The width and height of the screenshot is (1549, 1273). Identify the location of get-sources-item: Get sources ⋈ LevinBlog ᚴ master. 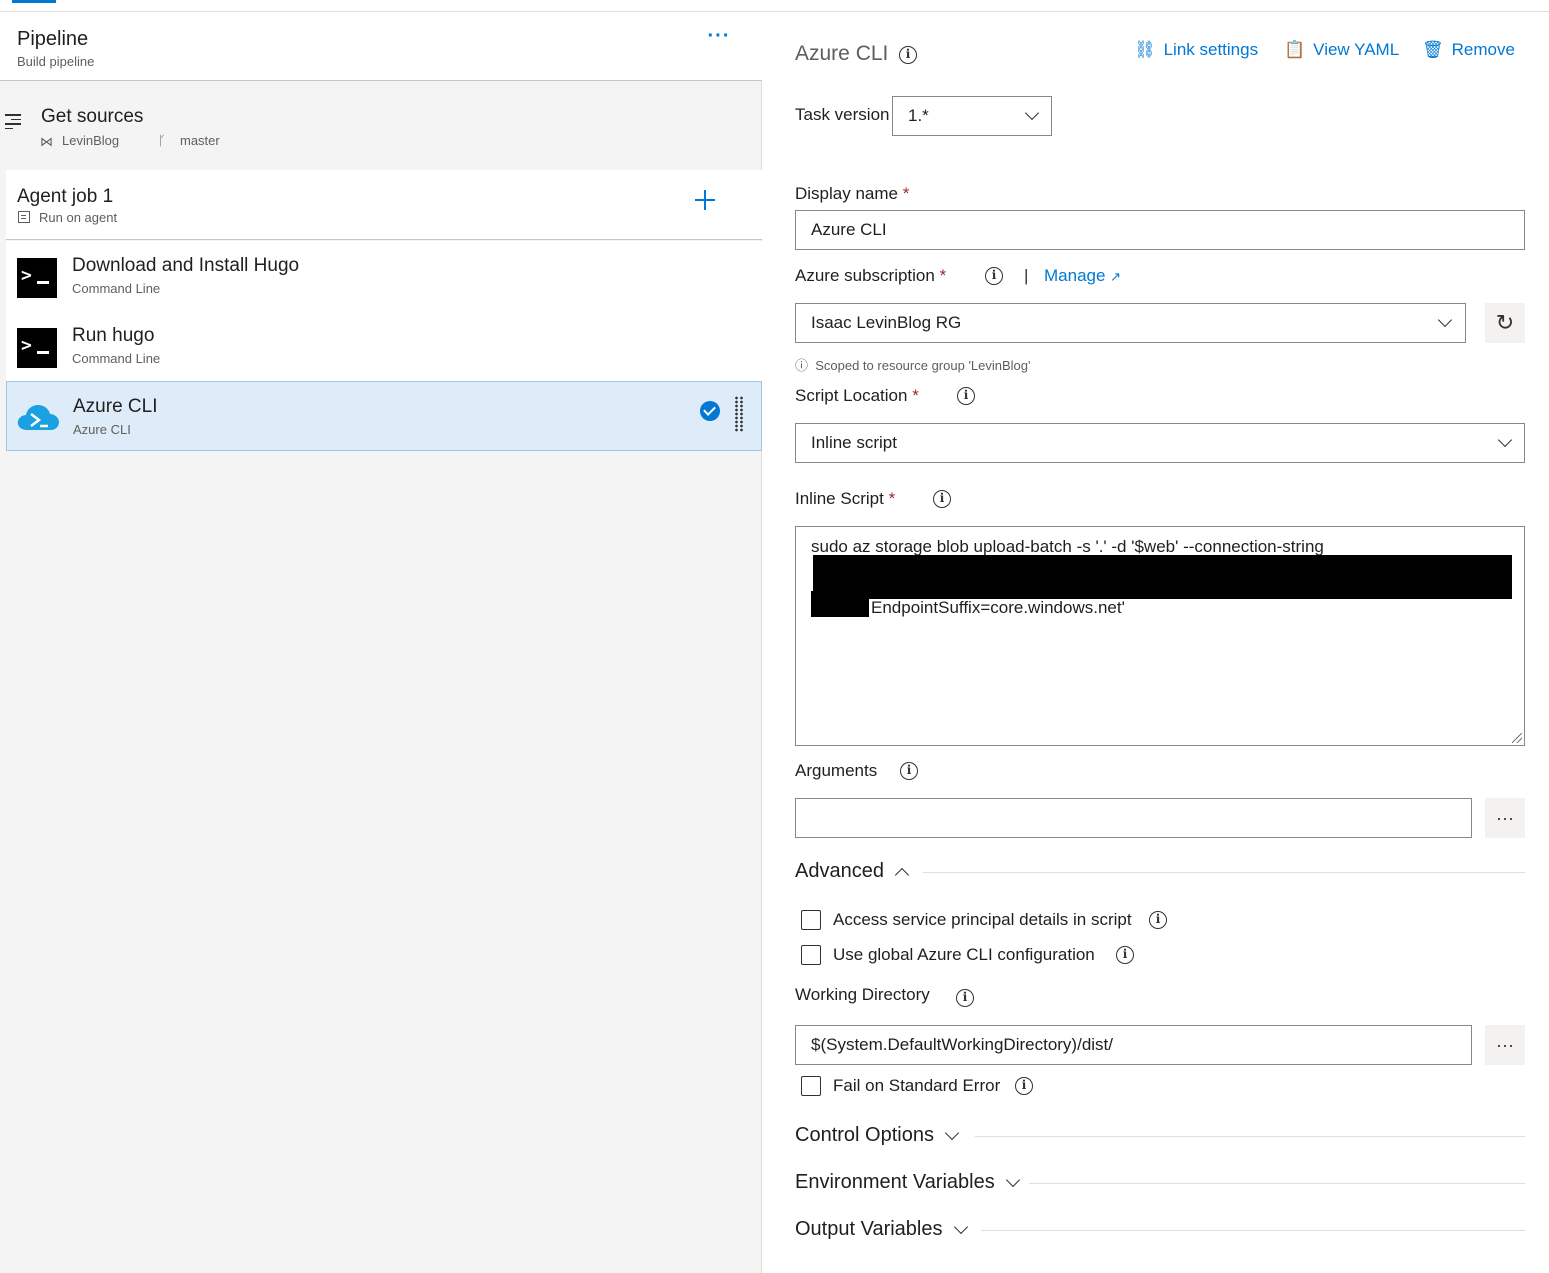
(381, 127).